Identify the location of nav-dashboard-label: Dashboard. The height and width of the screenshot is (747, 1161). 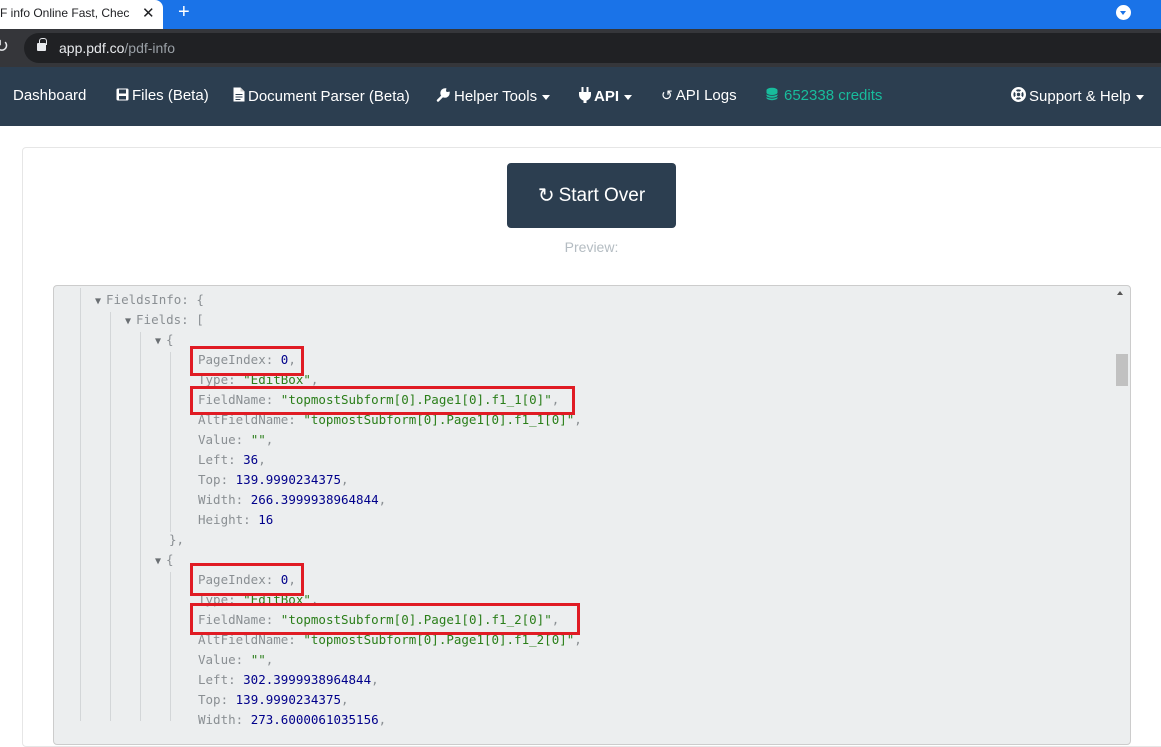
(50, 95).